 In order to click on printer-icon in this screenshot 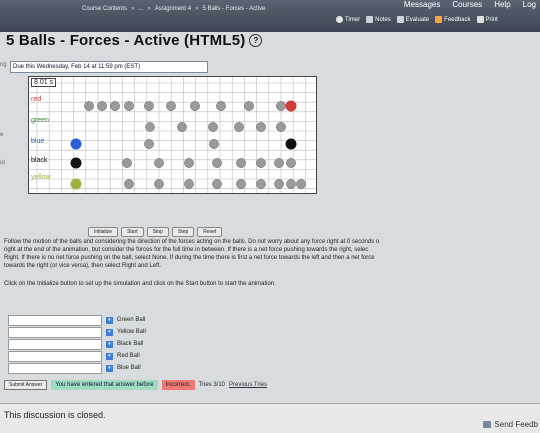, I will do `click(480, 19)`.